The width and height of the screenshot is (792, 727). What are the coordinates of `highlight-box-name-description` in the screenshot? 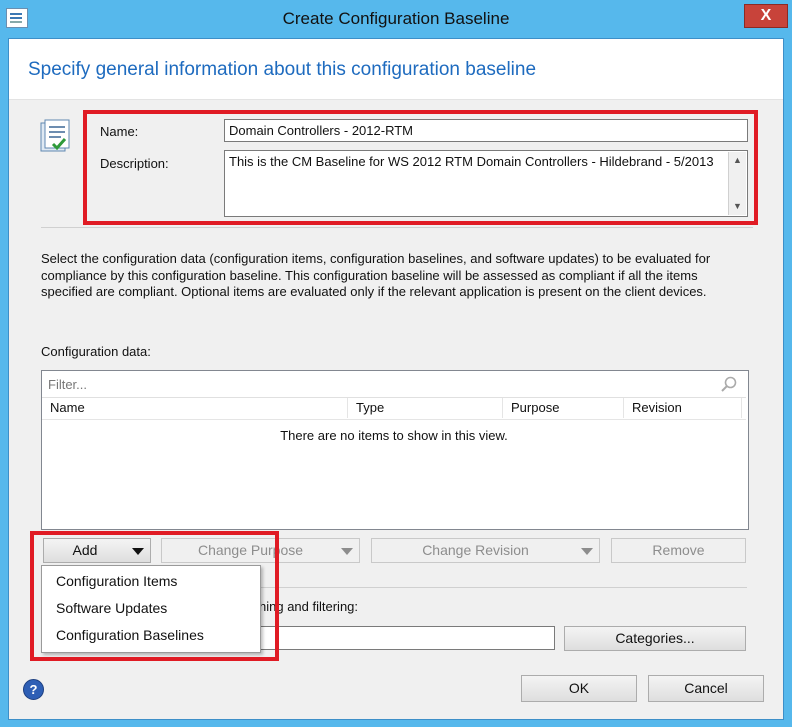 It's located at (420, 167).